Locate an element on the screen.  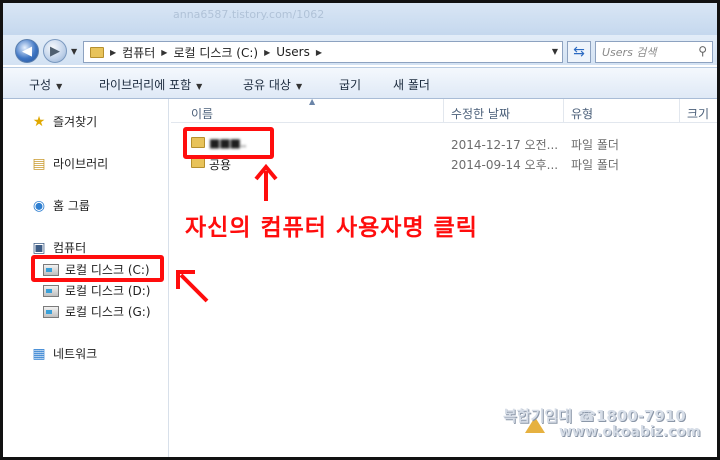
sidebar-item-homegroup: ◉ 홈 그룹 is located at coordinates (60, 205).